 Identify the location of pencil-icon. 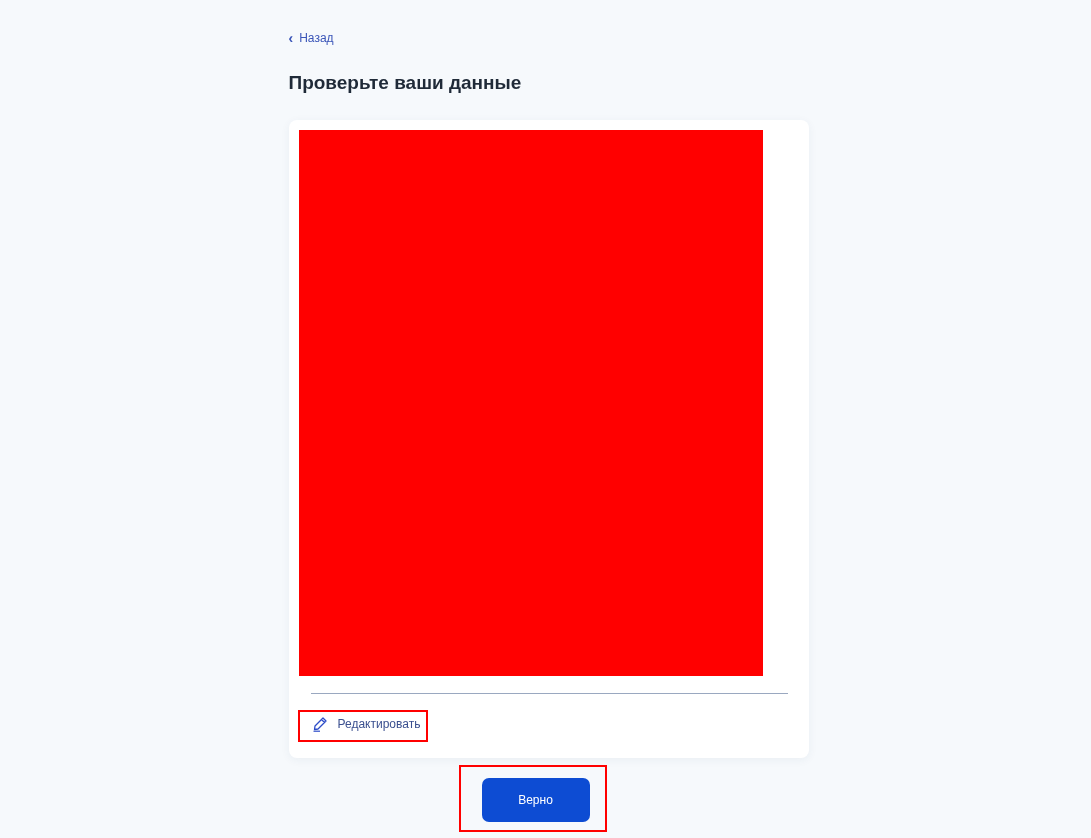
(319, 724).